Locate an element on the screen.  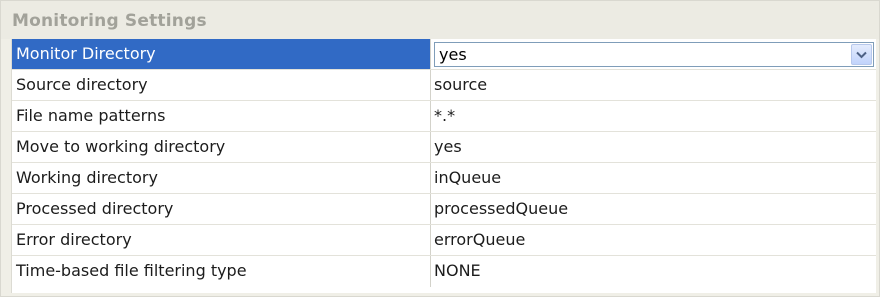
property-row-error-directory: Error directory errorQueue is located at coordinates (444, 240).